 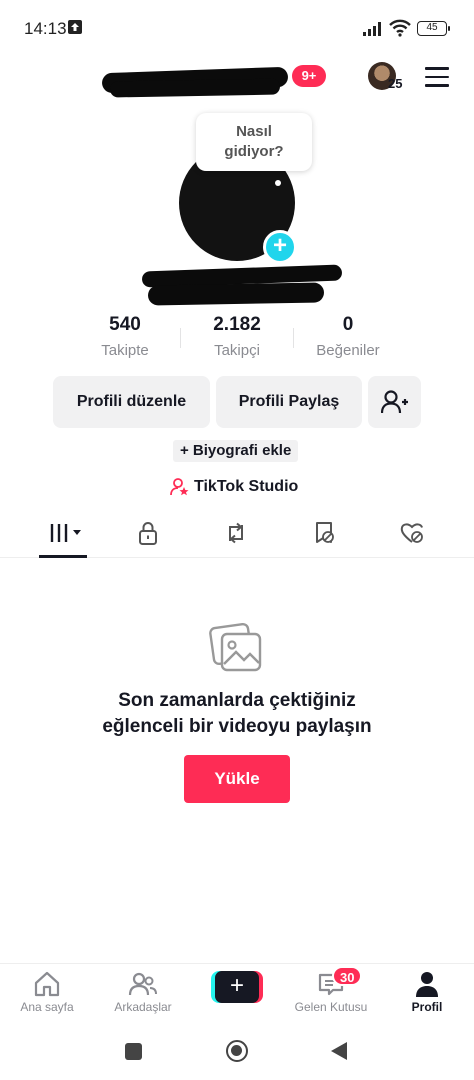 I want to click on status-bubble: Nasıl gidiyor?, so click(x=254, y=142).